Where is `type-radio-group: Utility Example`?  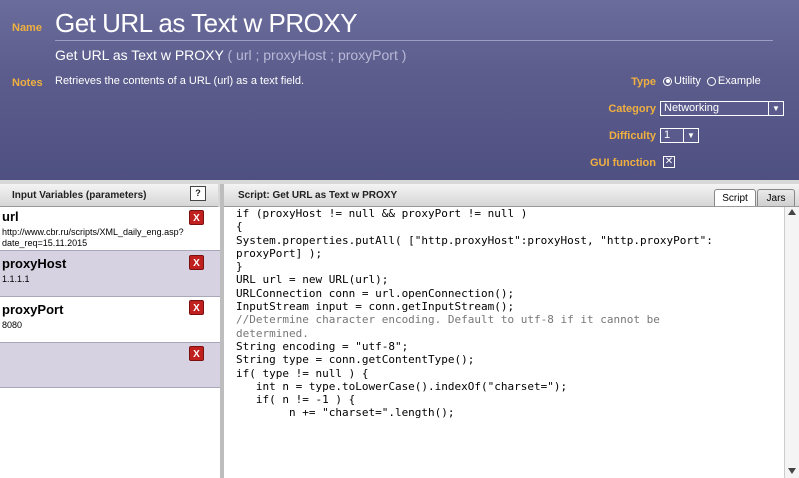
type-radio-group: Utility Example is located at coordinates (712, 81).